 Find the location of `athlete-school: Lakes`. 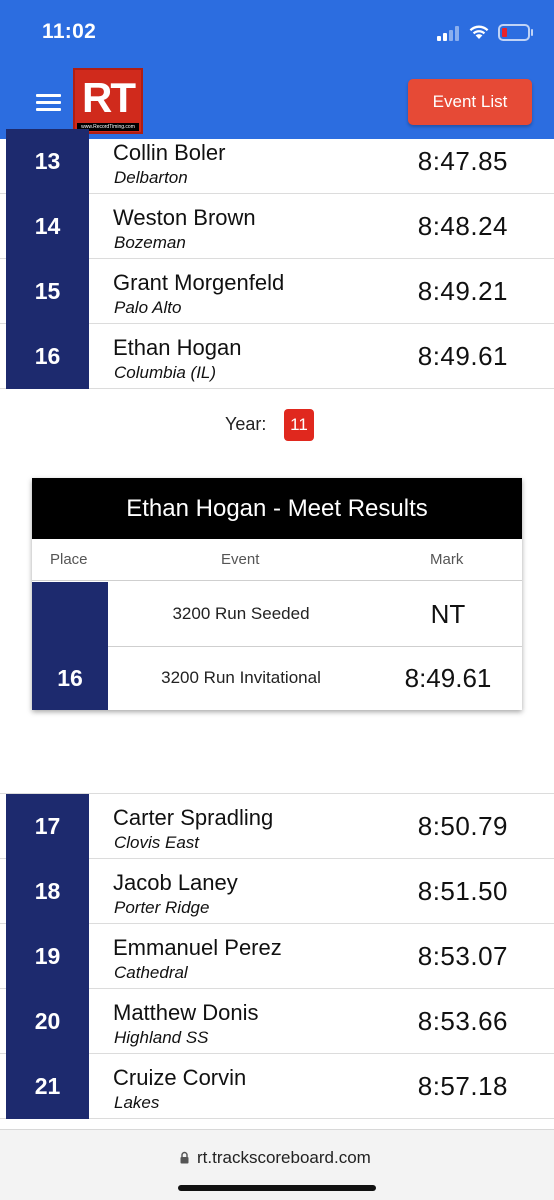

athlete-school: Lakes is located at coordinates (137, 1102).